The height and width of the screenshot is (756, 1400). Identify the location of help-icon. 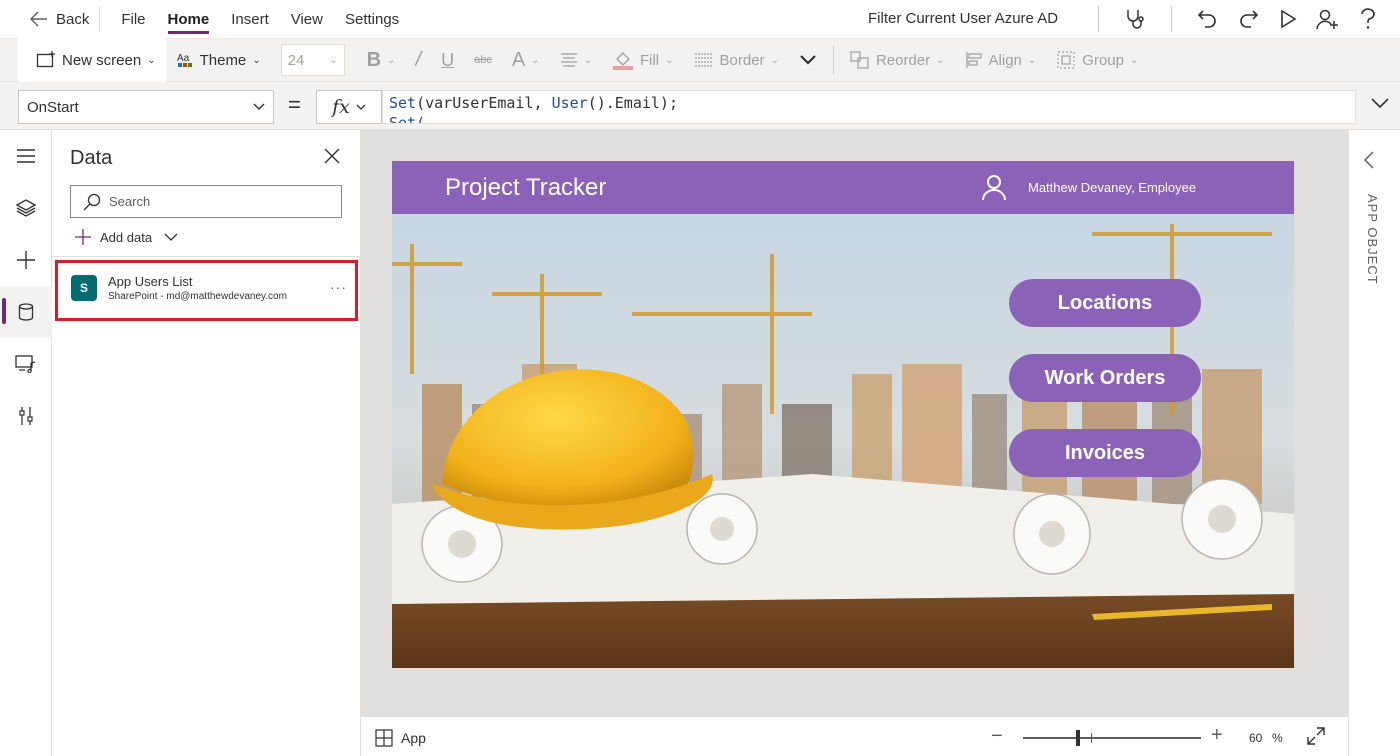
(1368, 18).